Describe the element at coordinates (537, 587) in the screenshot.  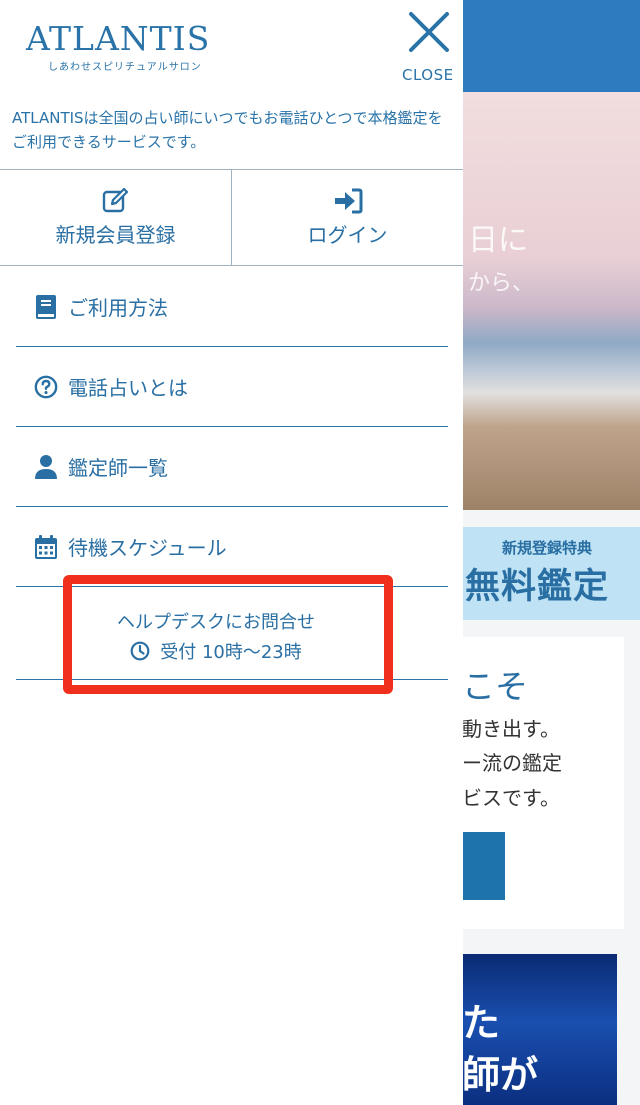
I see `campaign-title: 無料鑑定` at that location.